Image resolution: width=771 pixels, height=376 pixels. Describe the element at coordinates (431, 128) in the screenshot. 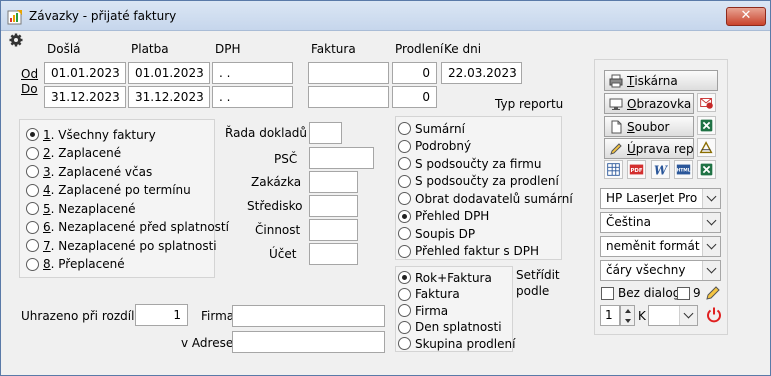

I see `report-type-option-1: Sumární` at that location.